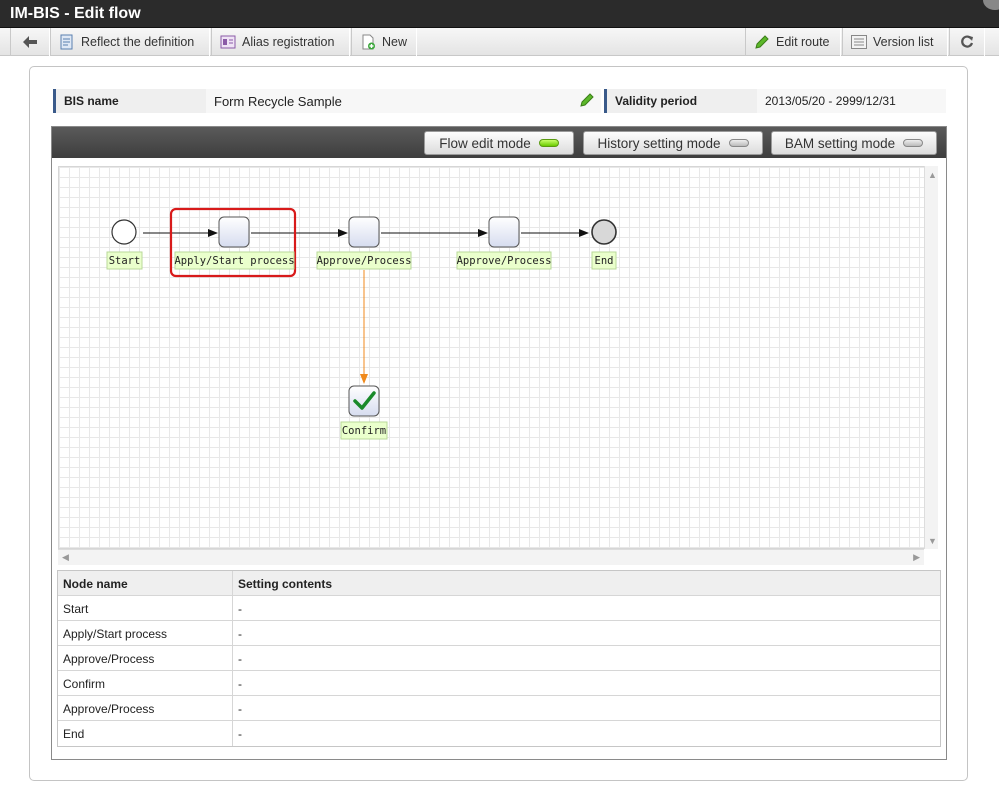  What do you see at coordinates (548, 143) in the screenshot?
I see `flow-edit-mode-indicator` at bounding box center [548, 143].